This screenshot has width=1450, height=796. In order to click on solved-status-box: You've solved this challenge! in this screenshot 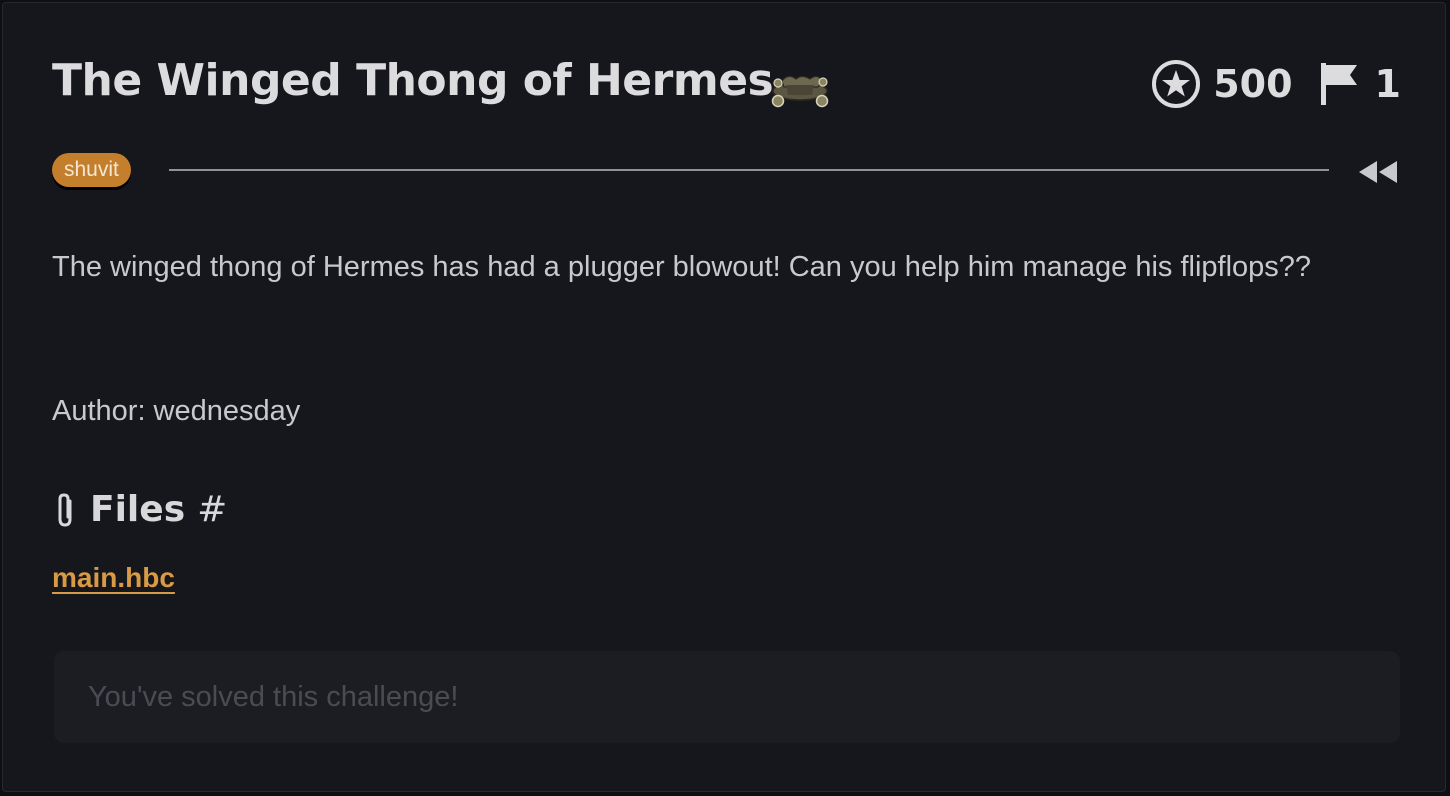, I will do `click(727, 697)`.